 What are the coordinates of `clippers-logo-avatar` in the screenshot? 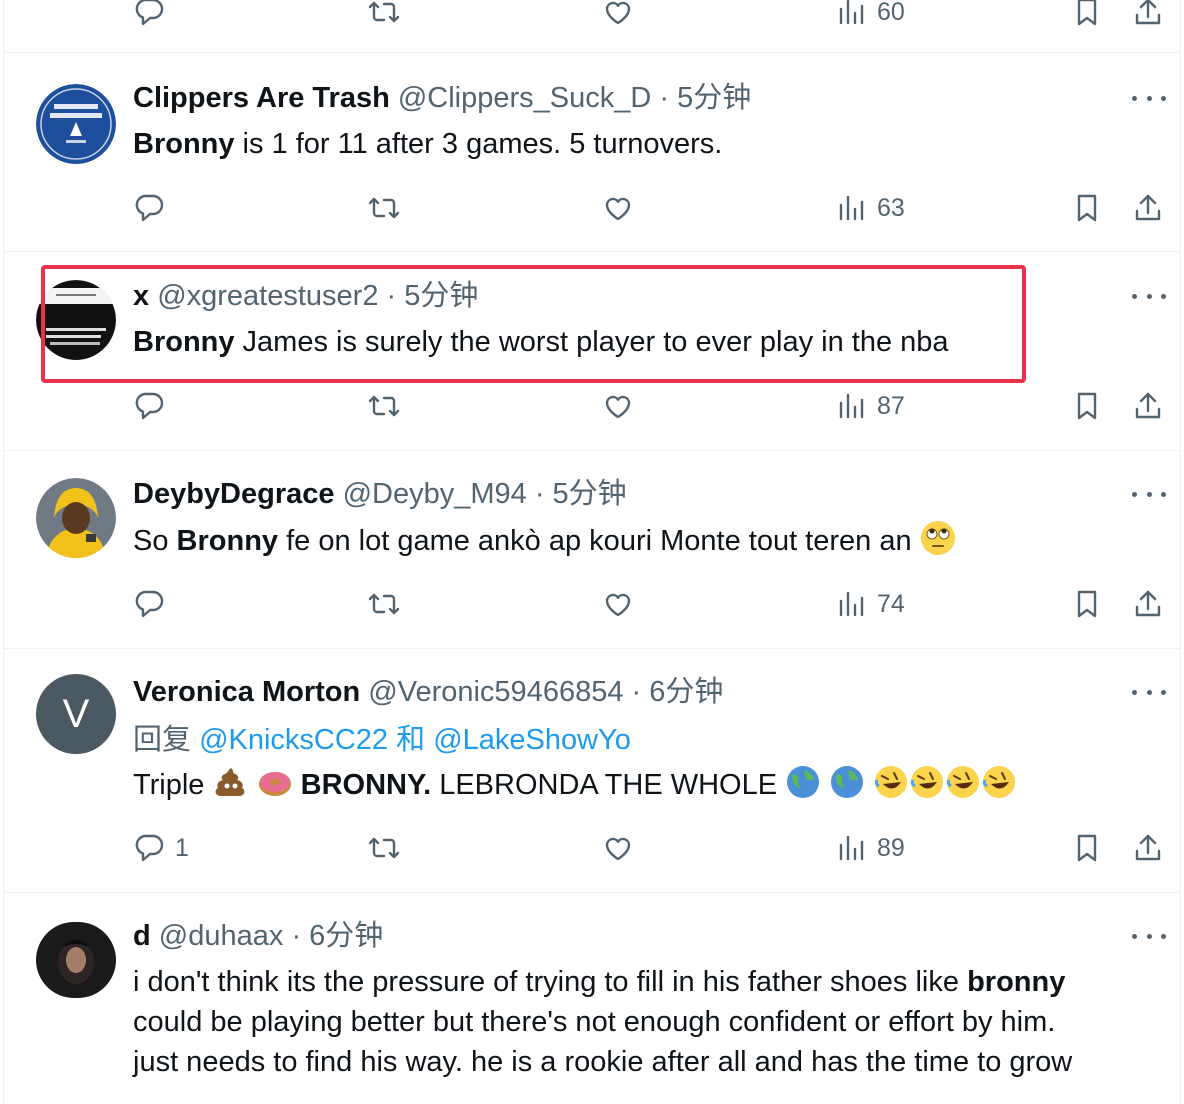 It's located at (76, 124).